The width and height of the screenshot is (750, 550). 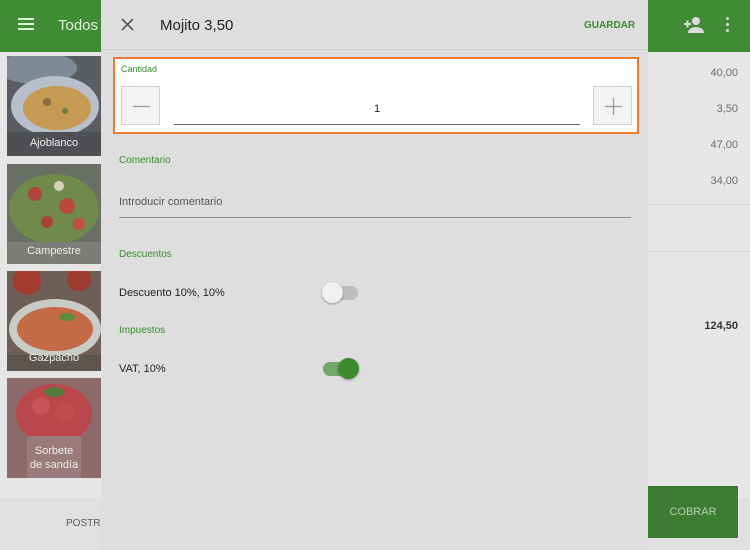 I want to click on category-title: Todos, so click(x=78, y=25).